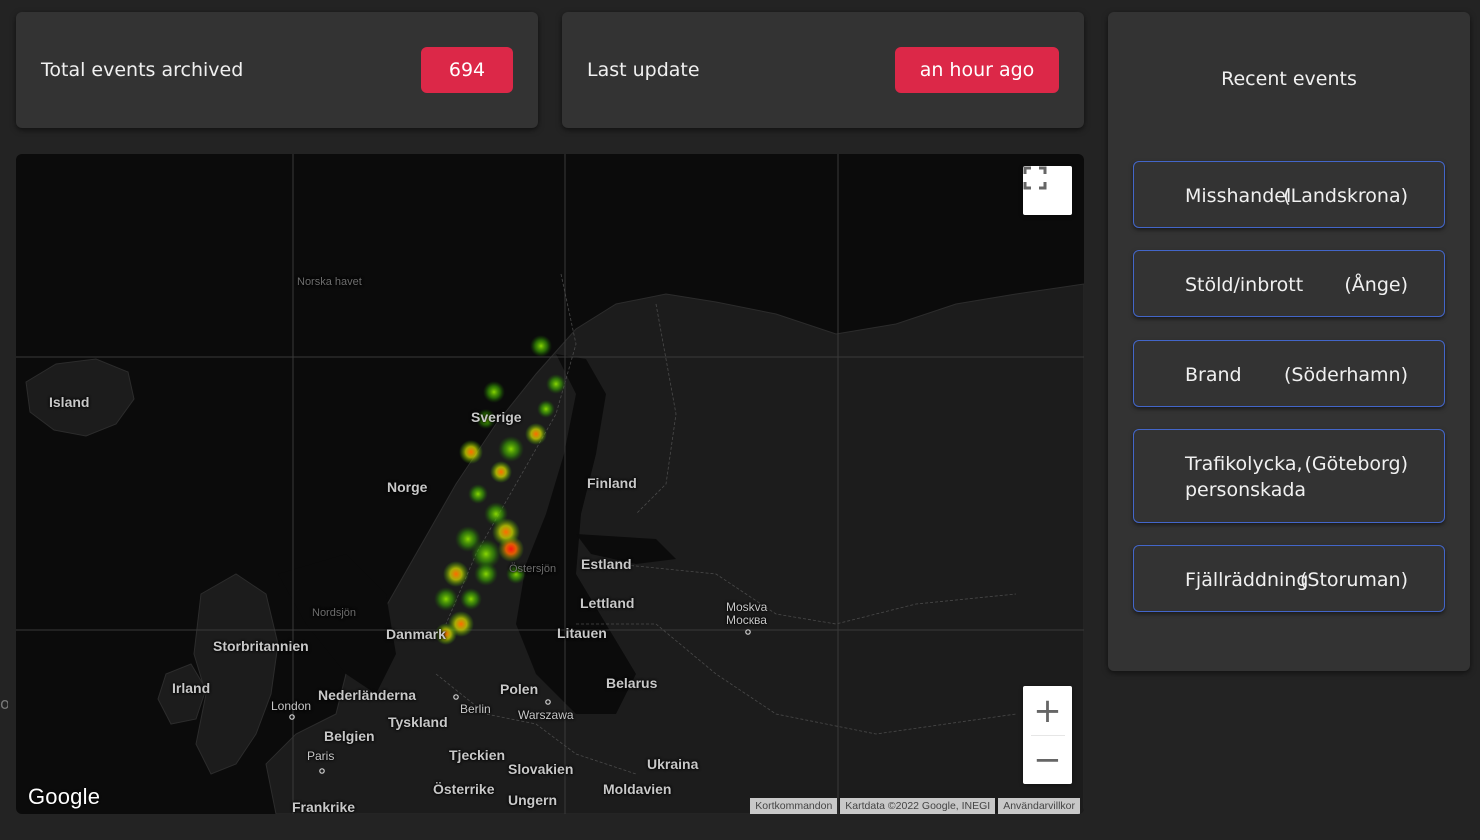  I want to click on map-label-berlin: Berlin, so click(475, 709).